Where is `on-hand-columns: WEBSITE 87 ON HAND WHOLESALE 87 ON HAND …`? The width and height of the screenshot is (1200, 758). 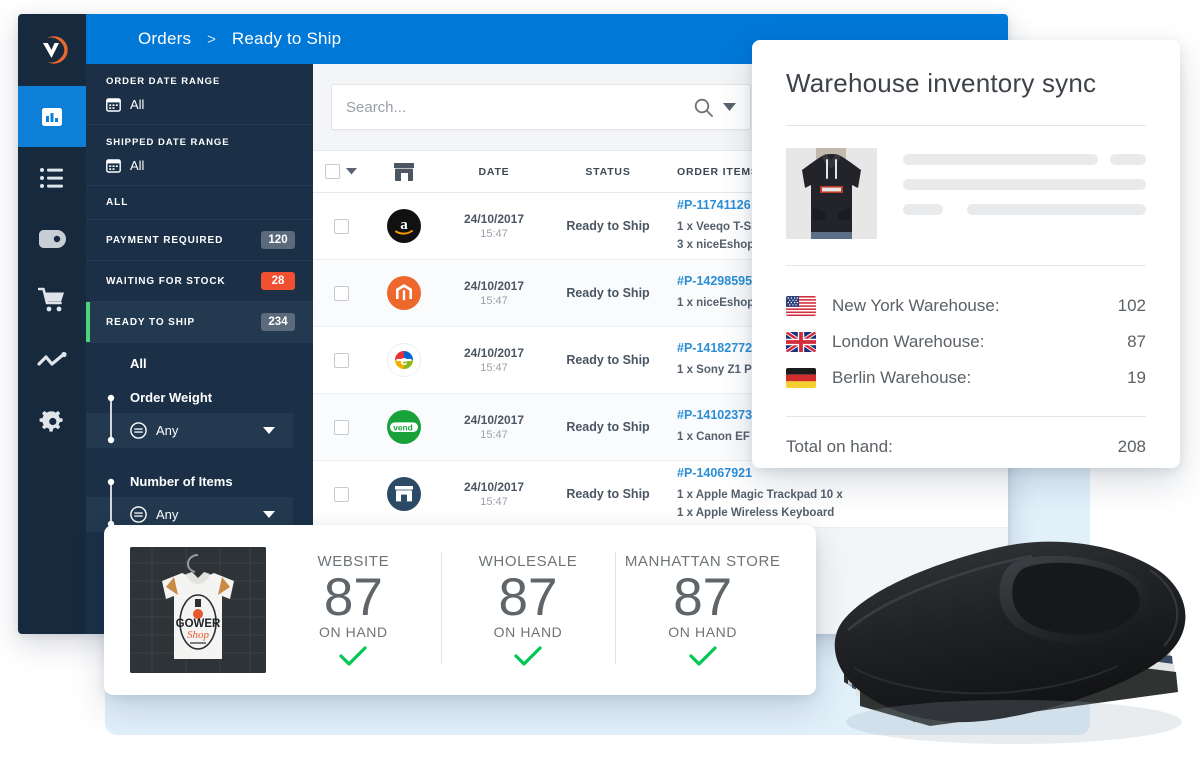 on-hand-columns: WEBSITE 87 ON HAND WHOLESALE 87 ON HAND … is located at coordinates (528, 610).